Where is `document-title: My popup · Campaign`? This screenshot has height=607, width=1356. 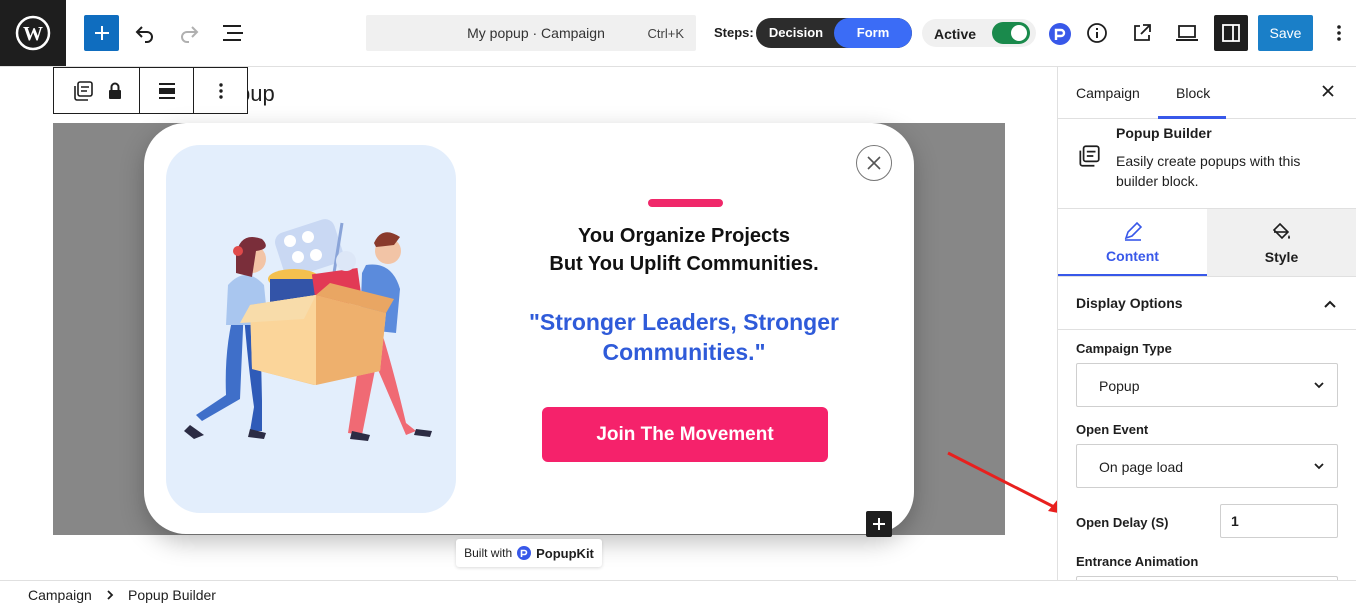 document-title: My popup · Campaign is located at coordinates (536, 33).